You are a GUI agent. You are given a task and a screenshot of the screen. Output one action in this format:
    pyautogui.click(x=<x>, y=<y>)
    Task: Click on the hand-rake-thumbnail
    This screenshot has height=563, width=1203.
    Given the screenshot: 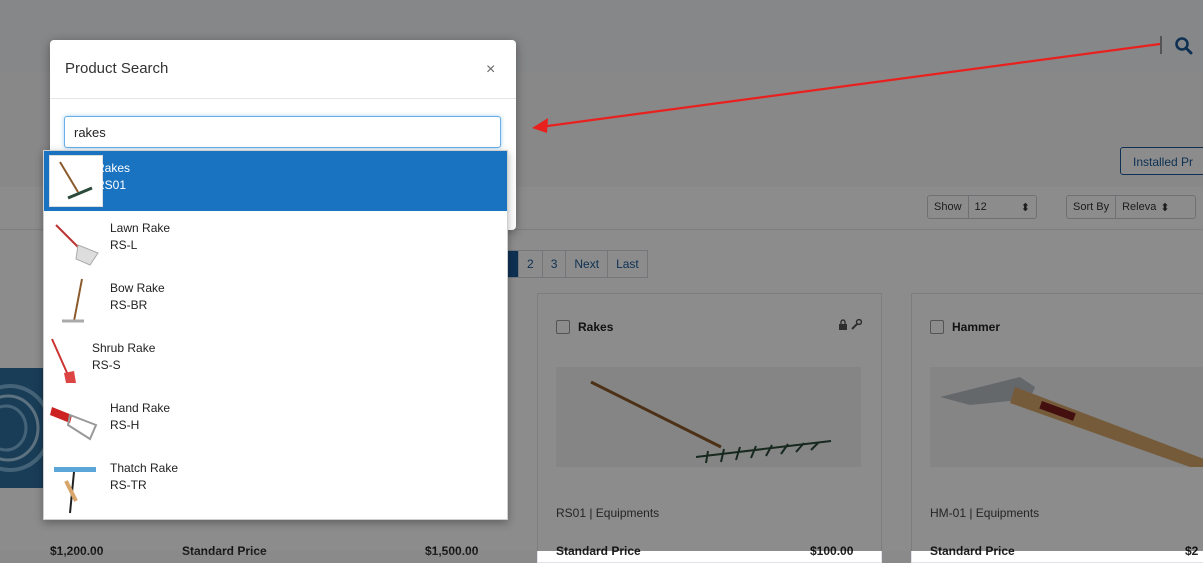 What is the action you would take?
    pyautogui.click(x=77, y=421)
    